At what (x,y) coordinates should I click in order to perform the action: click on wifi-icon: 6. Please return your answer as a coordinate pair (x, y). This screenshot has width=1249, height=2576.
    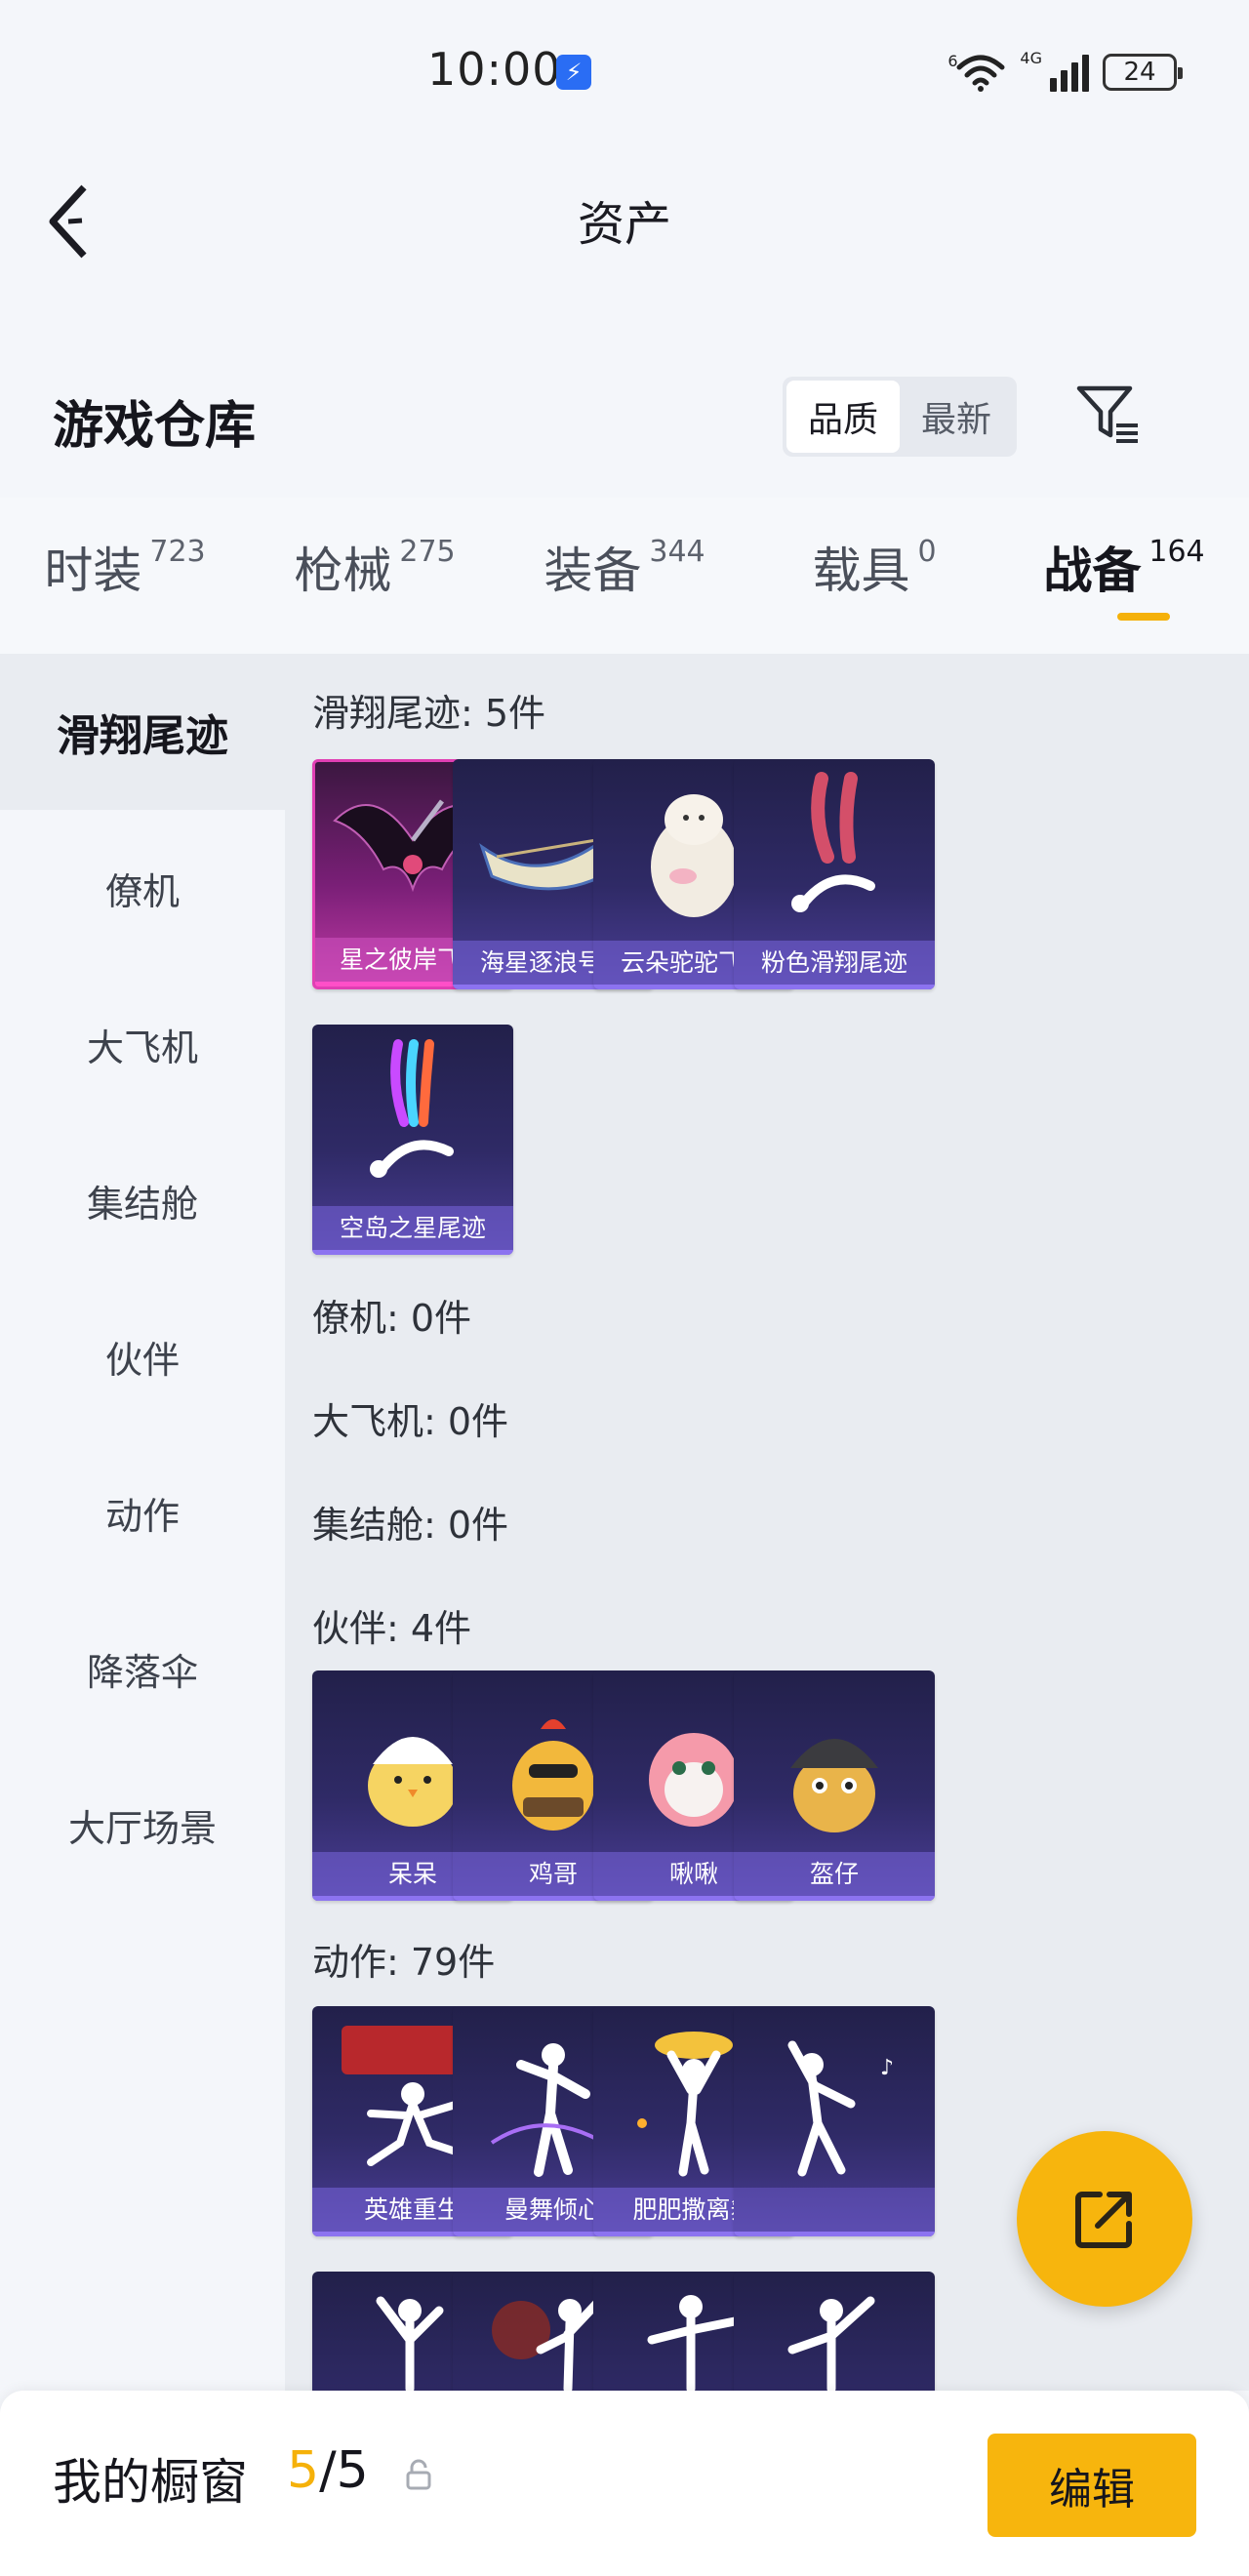
    Looking at the image, I should click on (976, 72).